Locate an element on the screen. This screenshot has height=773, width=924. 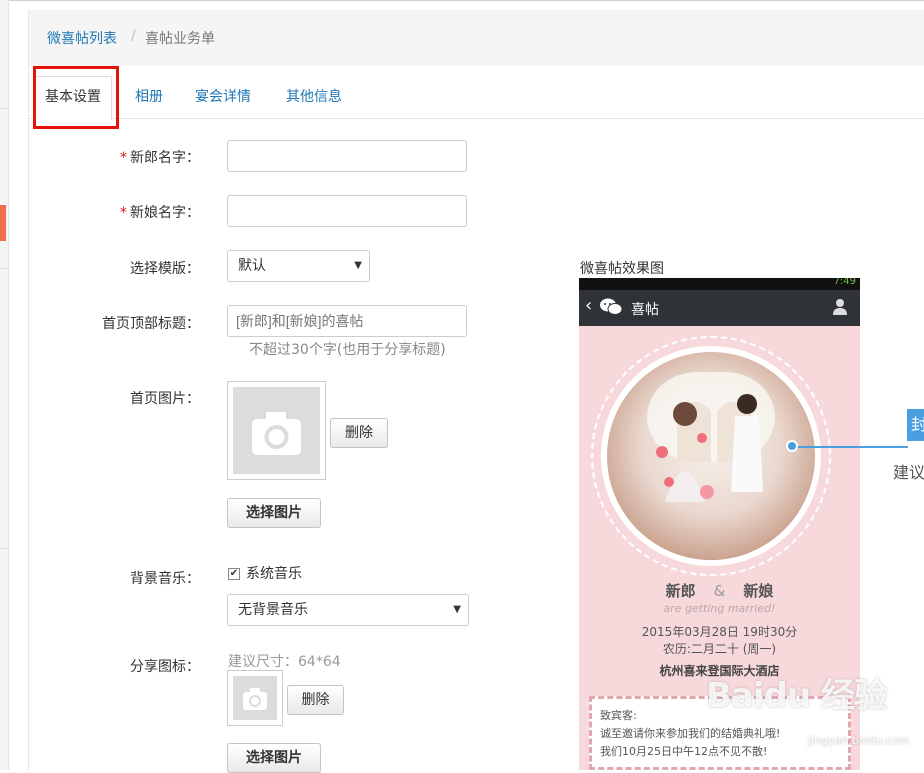
share-icon-frame is located at coordinates (255, 698).